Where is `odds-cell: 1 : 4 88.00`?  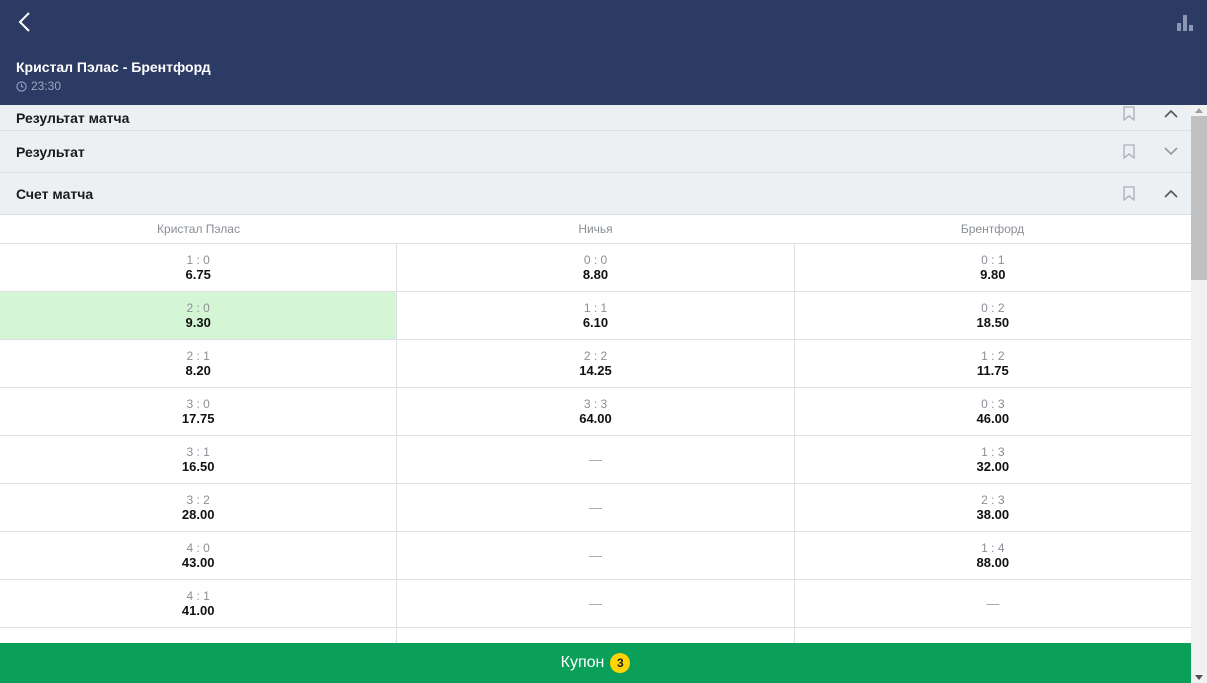 odds-cell: 1 : 4 88.00 is located at coordinates (992, 555).